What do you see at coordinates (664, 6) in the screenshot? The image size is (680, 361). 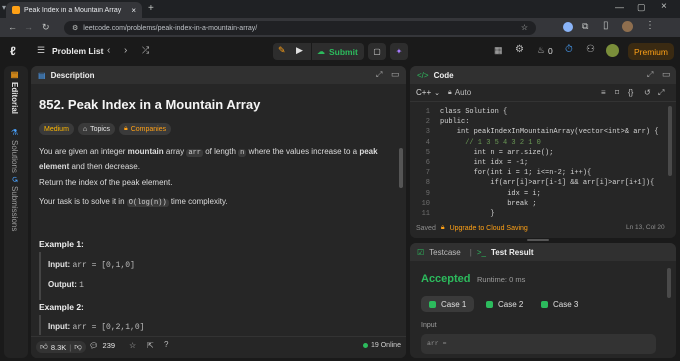 I see `window-close-icon: ×` at bounding box center [664, 6].